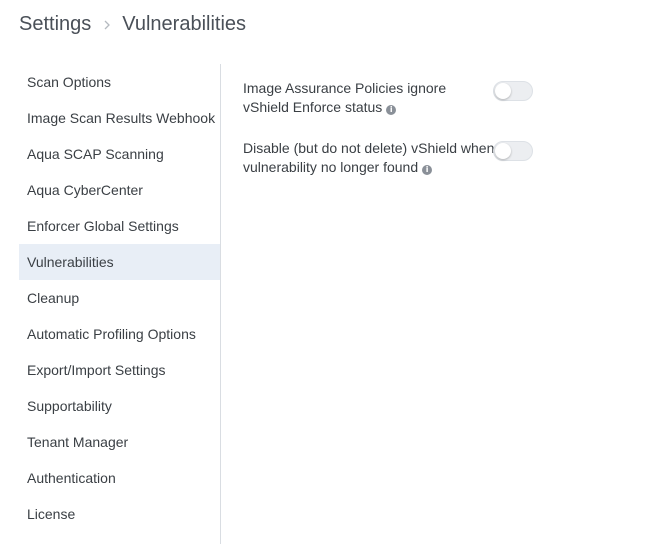 The height and width of the screenshot is (544, 662). Describe the element at coordinates (119, 154) in the screenshot. I see `sidebar-item-aqua-scap-scanning: Aqua SCAP Scanning` at that location.